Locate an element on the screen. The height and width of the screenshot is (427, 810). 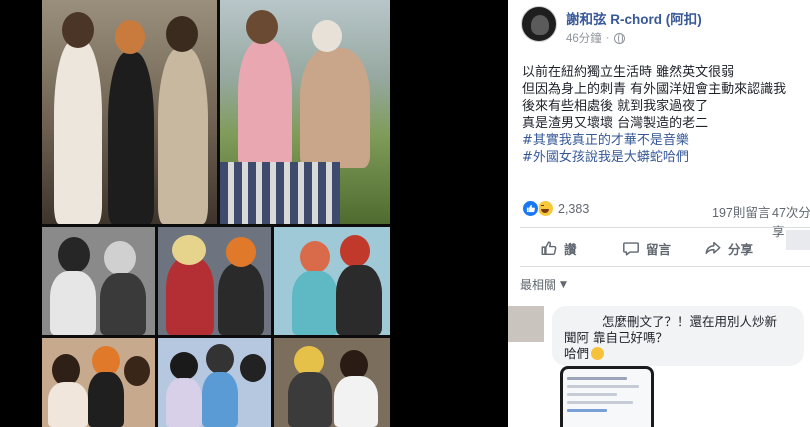
photo-blanket is located at coordinates (280, 193).